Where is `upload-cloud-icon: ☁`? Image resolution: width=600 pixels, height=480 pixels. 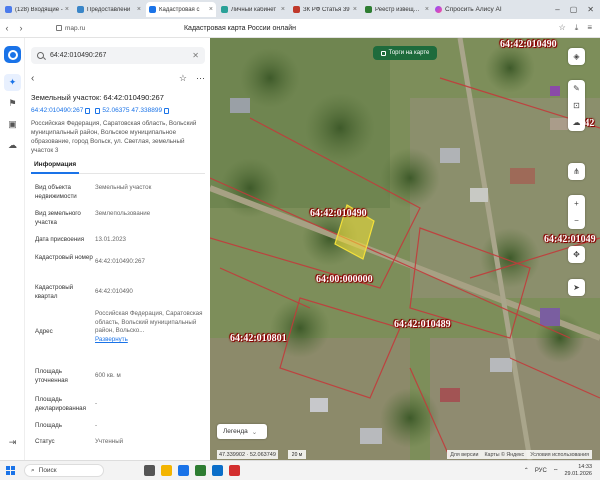
upload-cloud-icon: ☁ is located at coordinates (576, 122).